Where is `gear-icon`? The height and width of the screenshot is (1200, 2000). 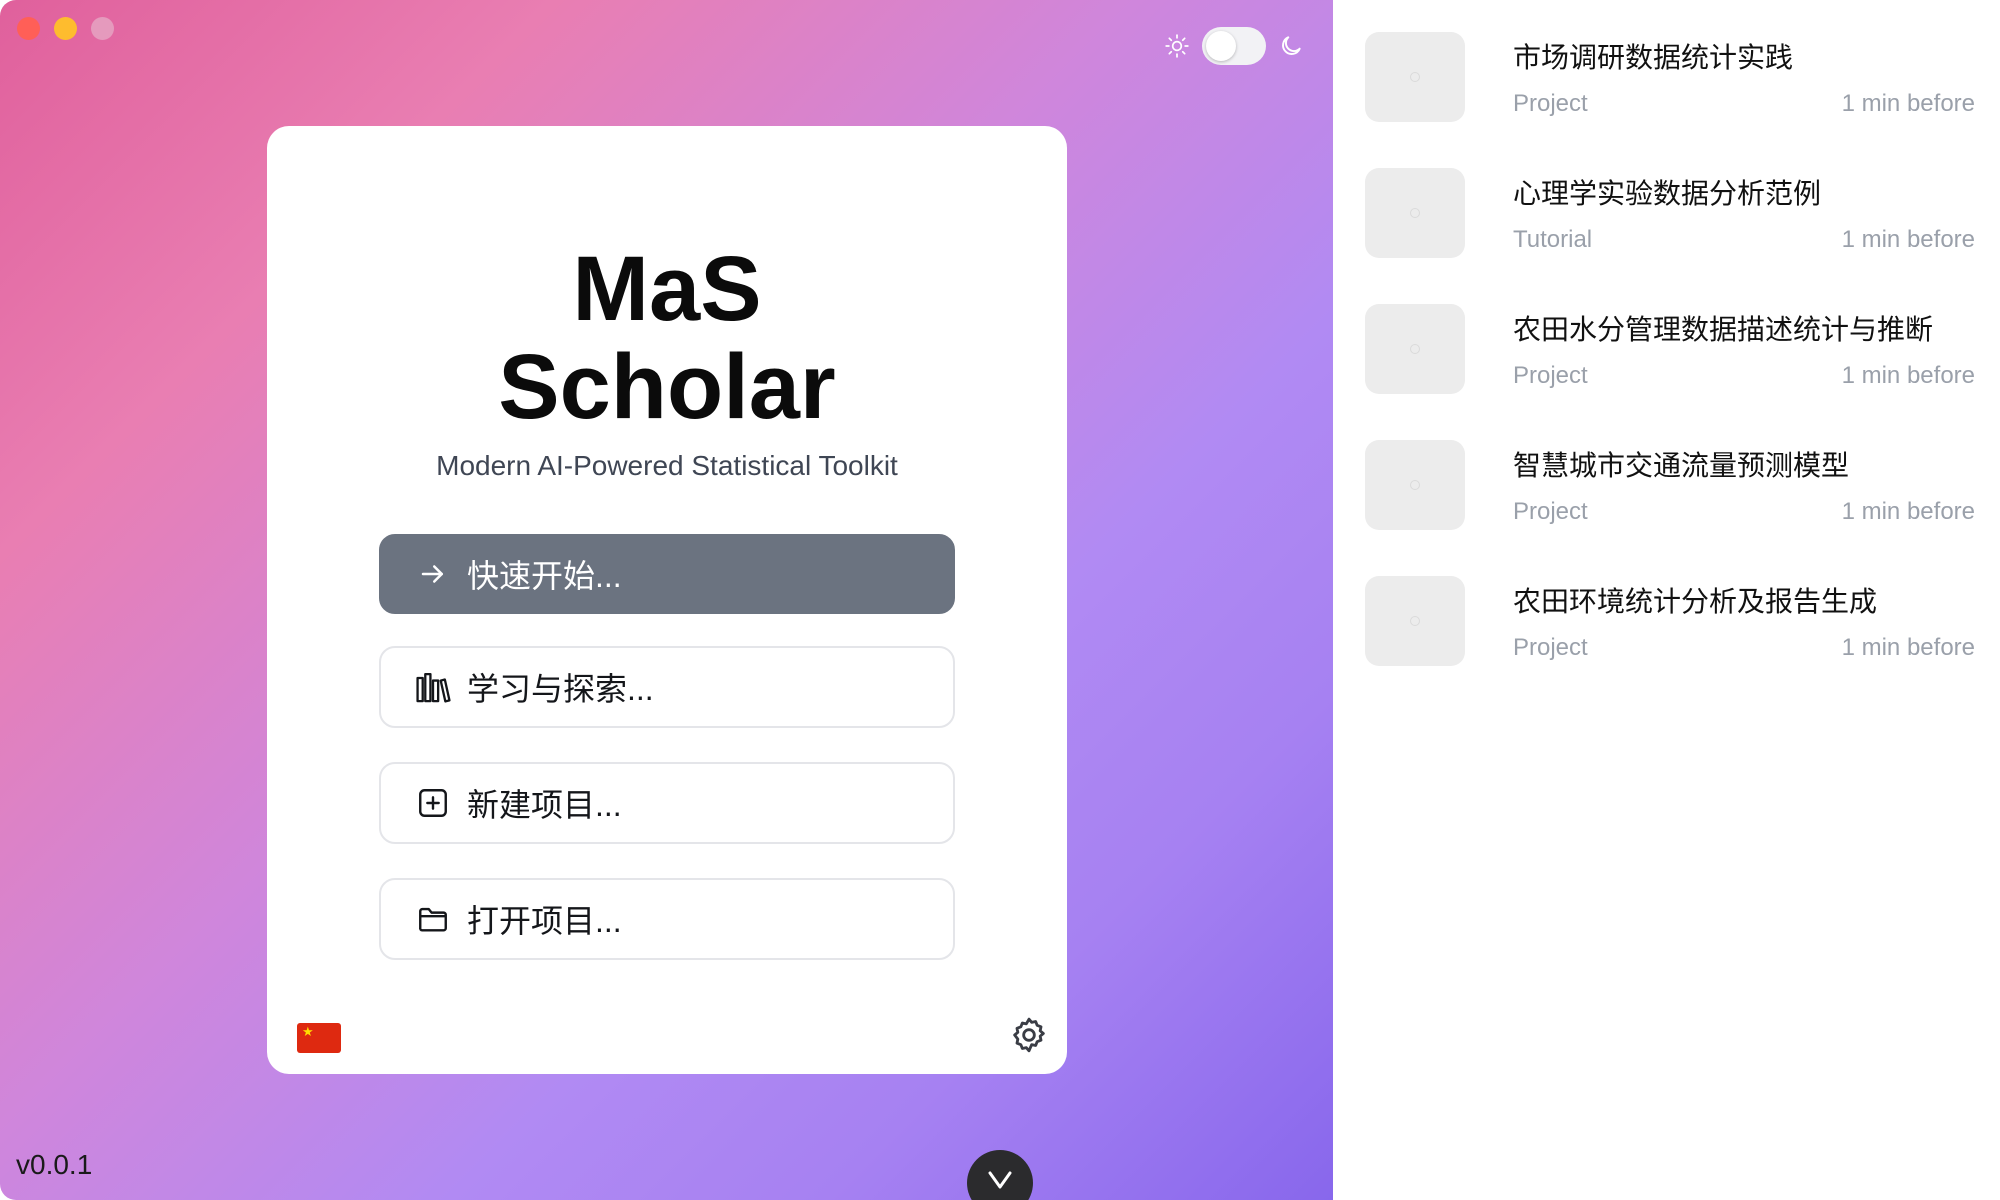 gear-icon is located at coordinates (1029, 1035).